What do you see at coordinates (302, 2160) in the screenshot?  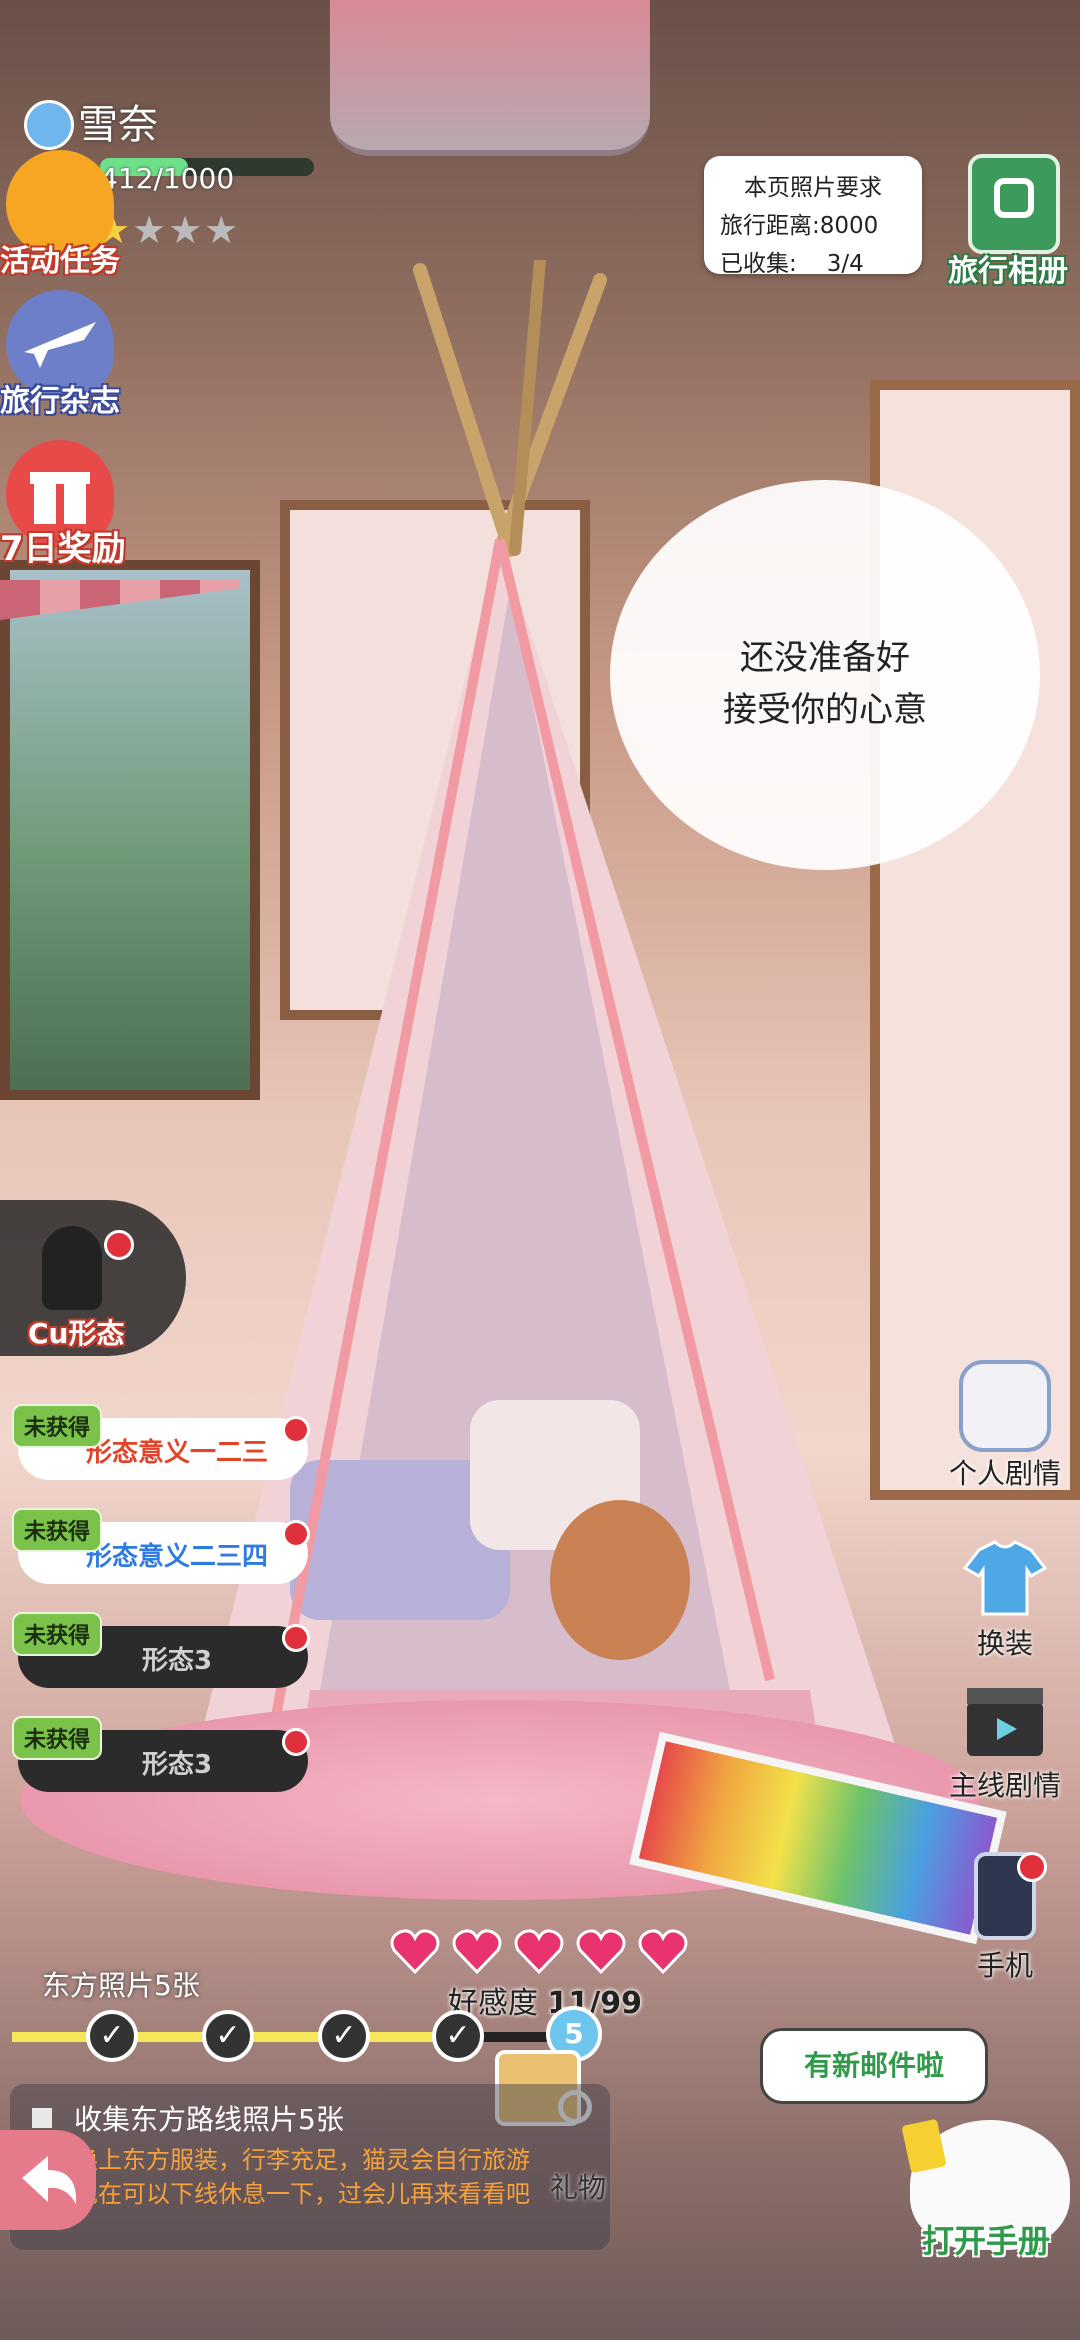 I see `task-description-line-1: 换上东方服装，行李充足，猫灵会自行旅游` at bounding box center [302, 2160].